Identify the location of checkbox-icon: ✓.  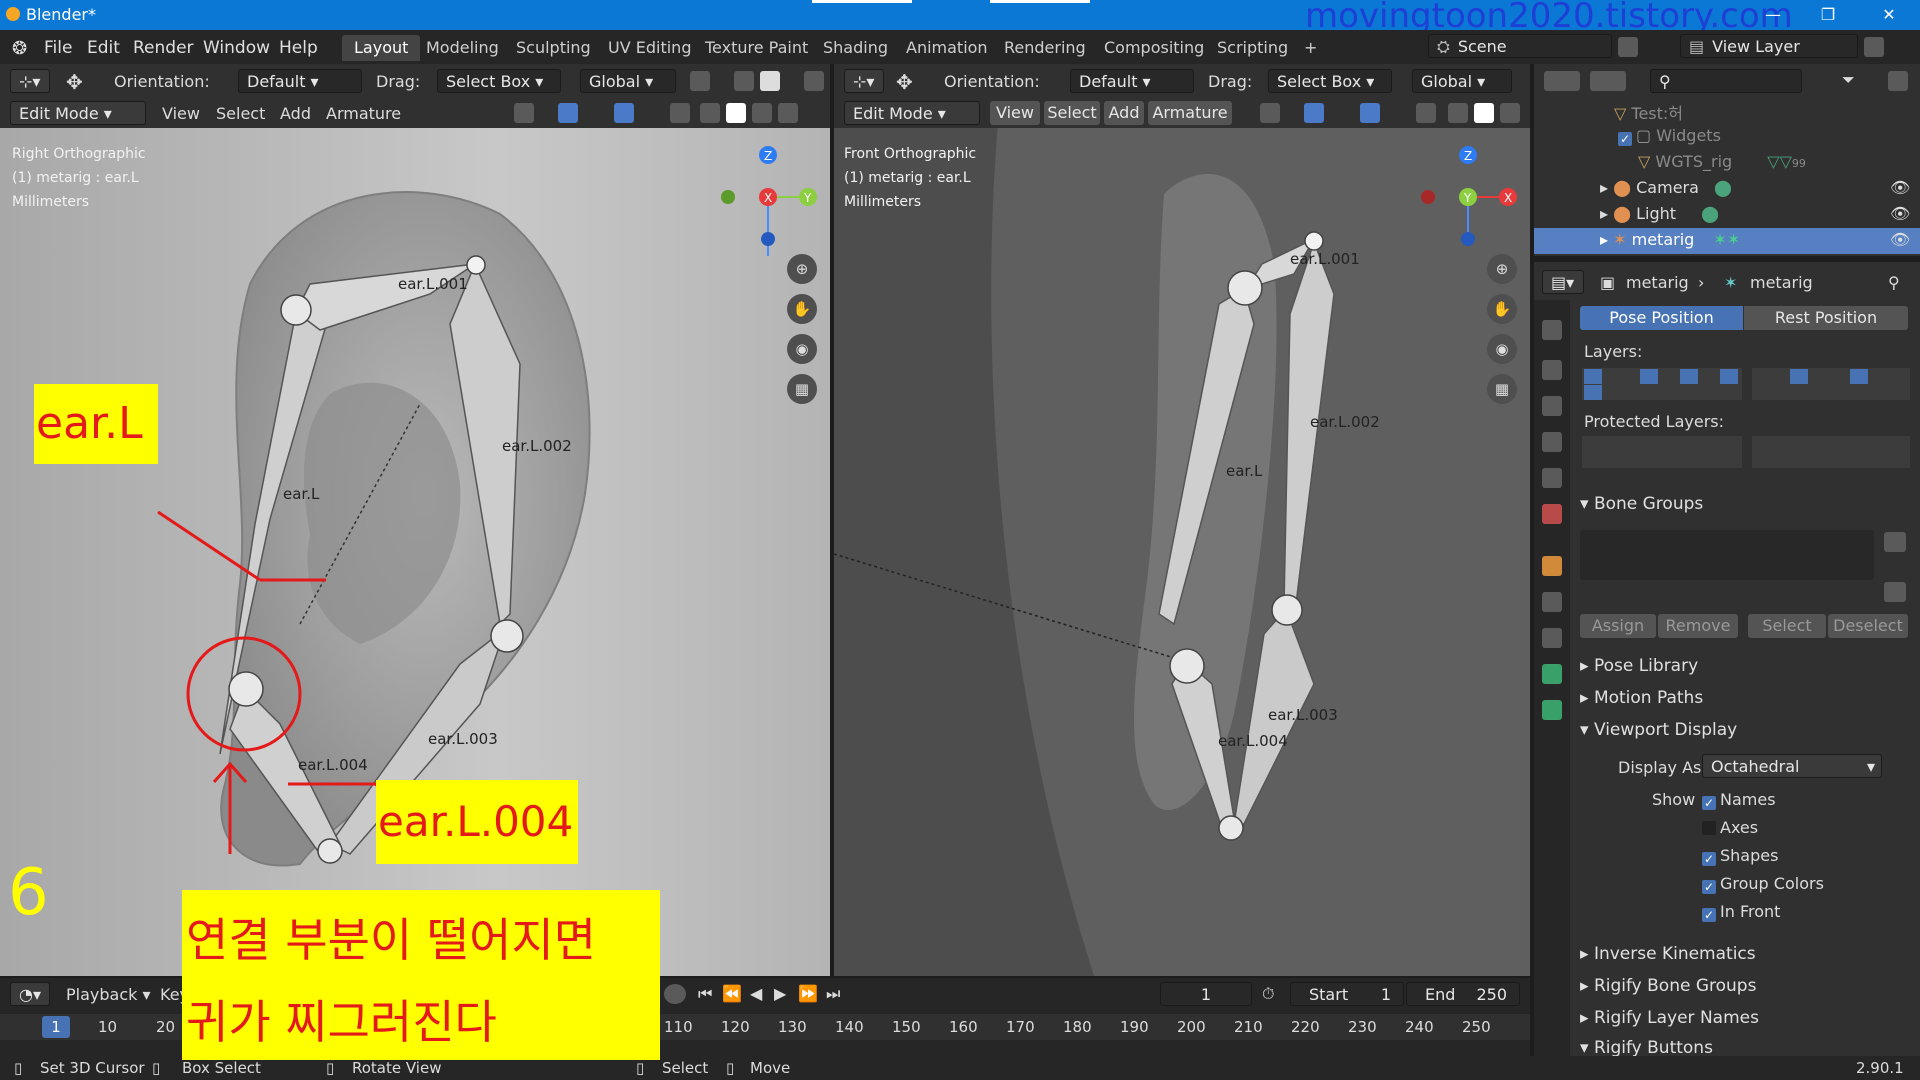
(1625, 139).